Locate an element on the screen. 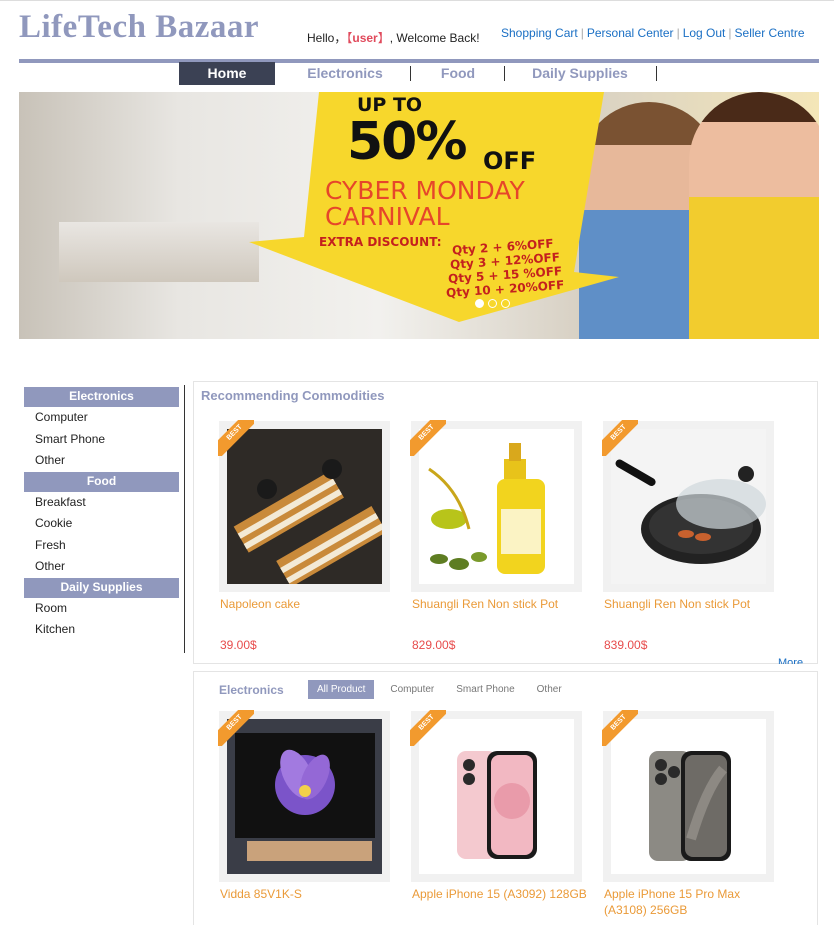 This screenshot has height=925, width=834. sidebar-item-electronics-other: Other is located at coordinates (101, 461).